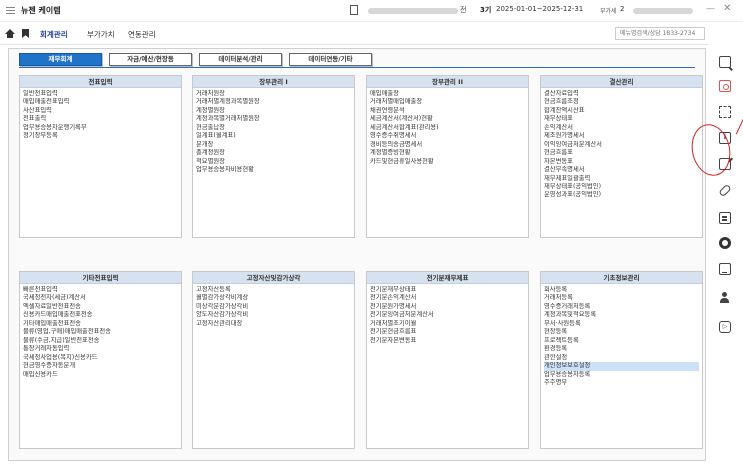 This screenshot has height=473, width=743. What do you see at coordinates (273, 102) in the screenshot?
I see `menu-item: 거래처별계정과목별원장` at bounding box center [273, 102].